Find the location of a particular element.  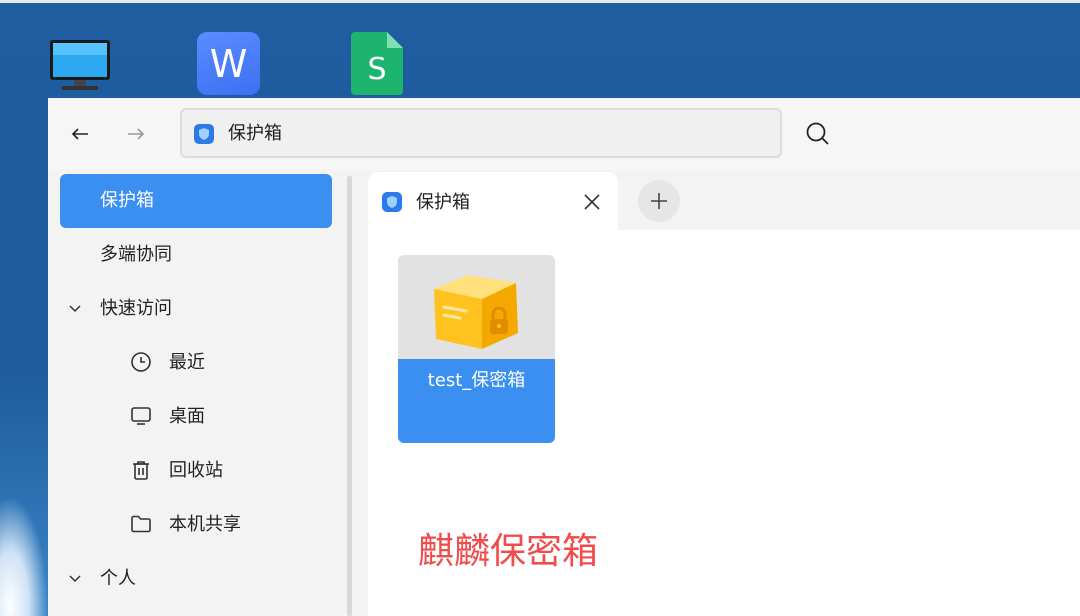

locked-box-icon is located at coordinates (476, 312).